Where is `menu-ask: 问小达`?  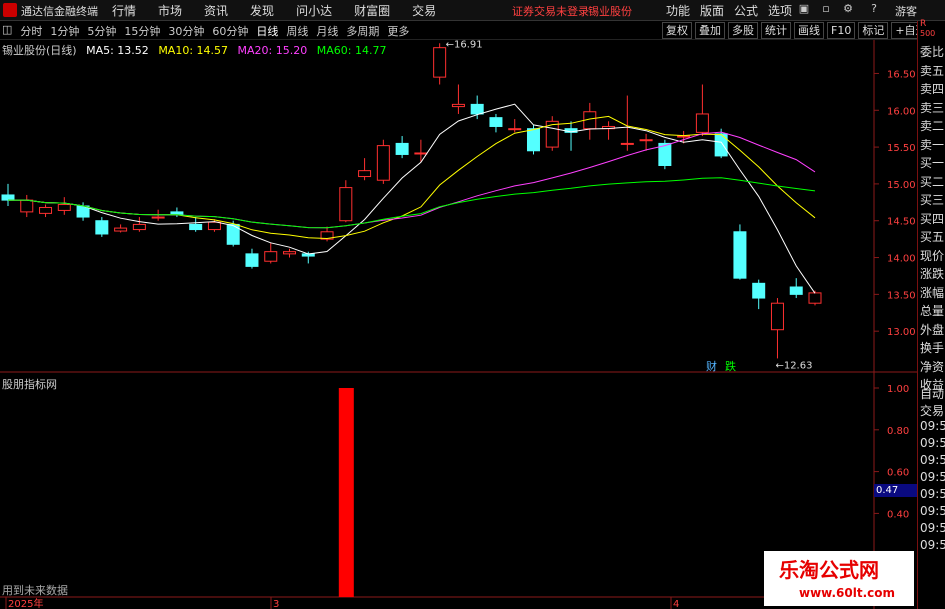
menu-ask: 问小达 is located at coordinates (314, 10).